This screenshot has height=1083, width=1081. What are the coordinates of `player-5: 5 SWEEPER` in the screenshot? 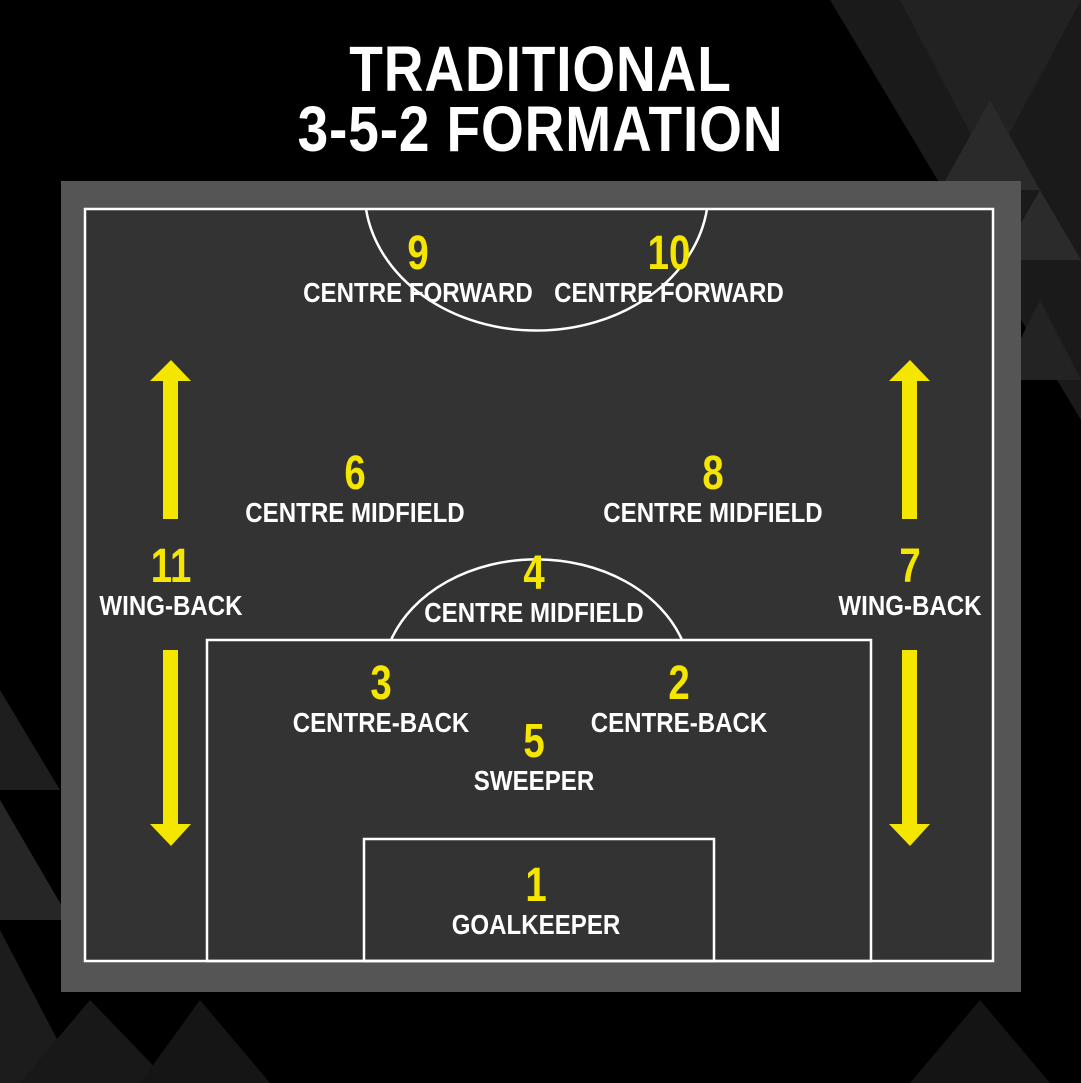 It's located at (534, 757).